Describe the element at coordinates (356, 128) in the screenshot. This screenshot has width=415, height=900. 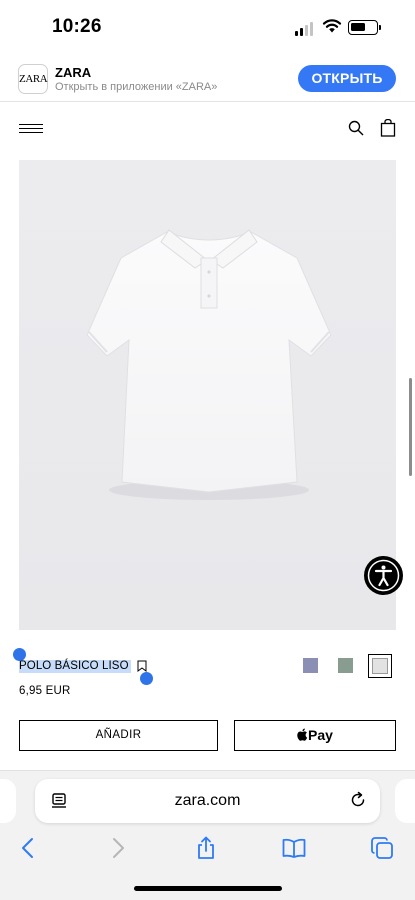
I see `search-icon` at that location.